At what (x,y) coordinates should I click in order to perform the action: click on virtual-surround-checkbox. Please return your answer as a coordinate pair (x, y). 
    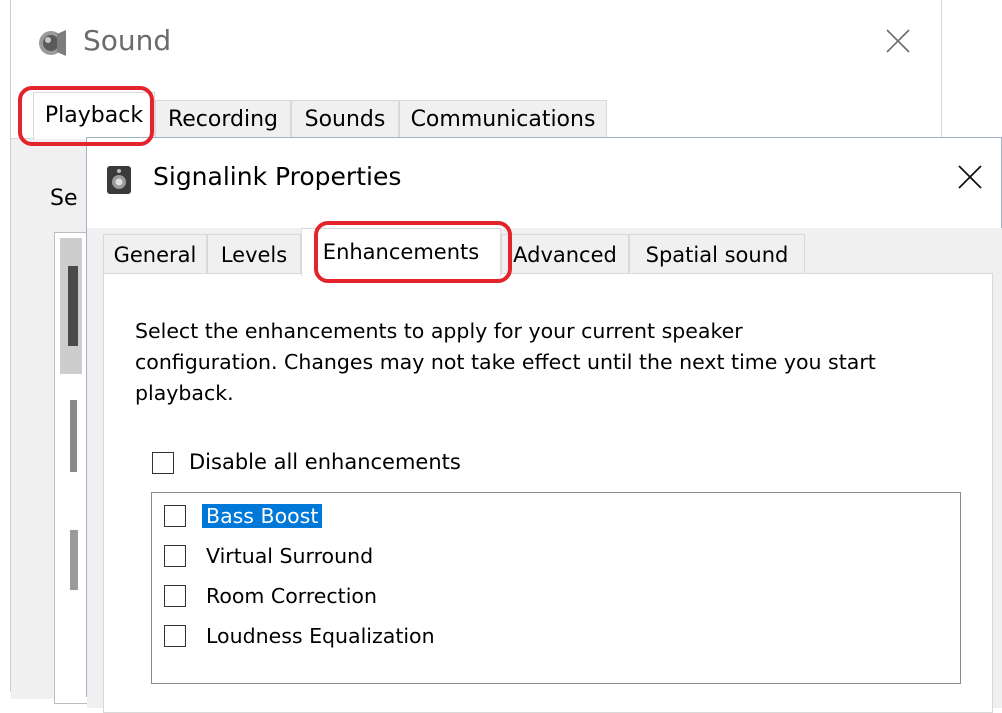
    Looking at the image, I should click on (175, 556).